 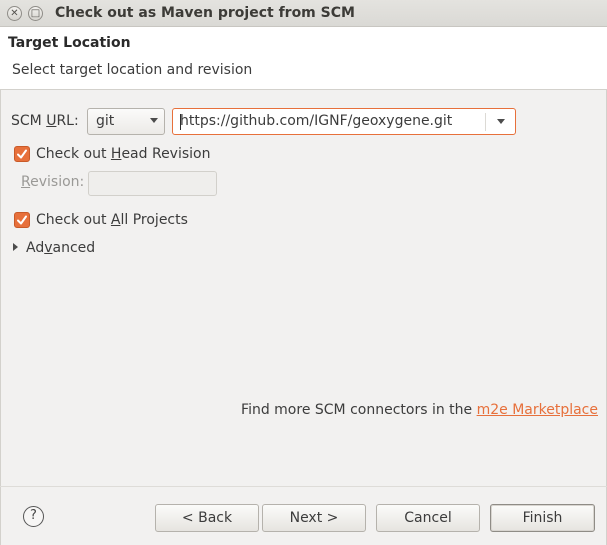 I want to click on scm-url-label: SCM URL:, so click(x=45, y=121).